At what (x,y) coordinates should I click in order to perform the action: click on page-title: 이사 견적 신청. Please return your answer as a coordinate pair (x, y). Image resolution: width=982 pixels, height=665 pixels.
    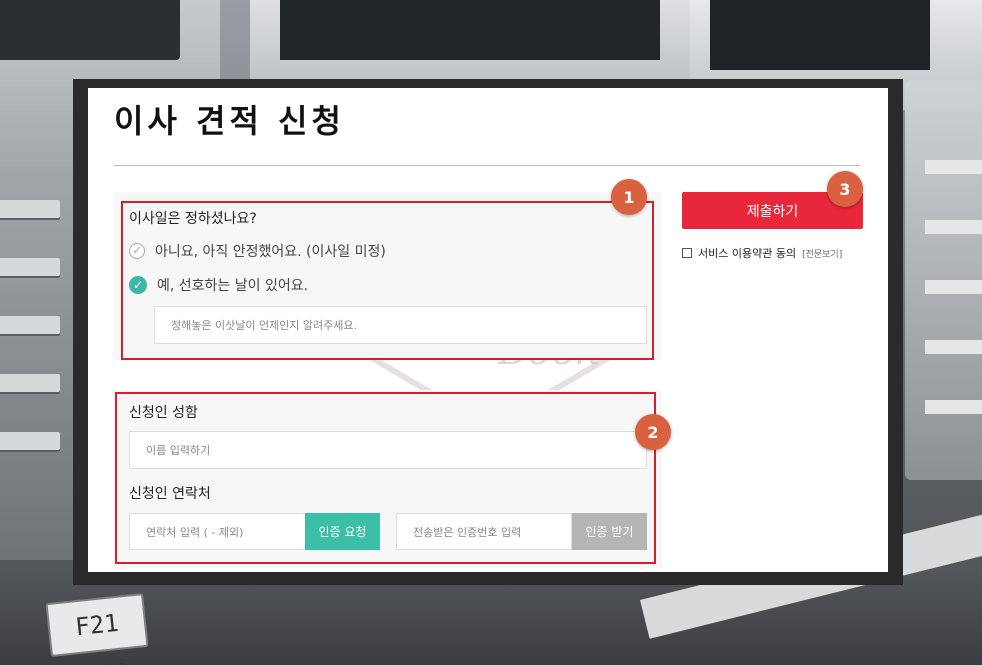
    Looking at the image, I should click on (229, 121).